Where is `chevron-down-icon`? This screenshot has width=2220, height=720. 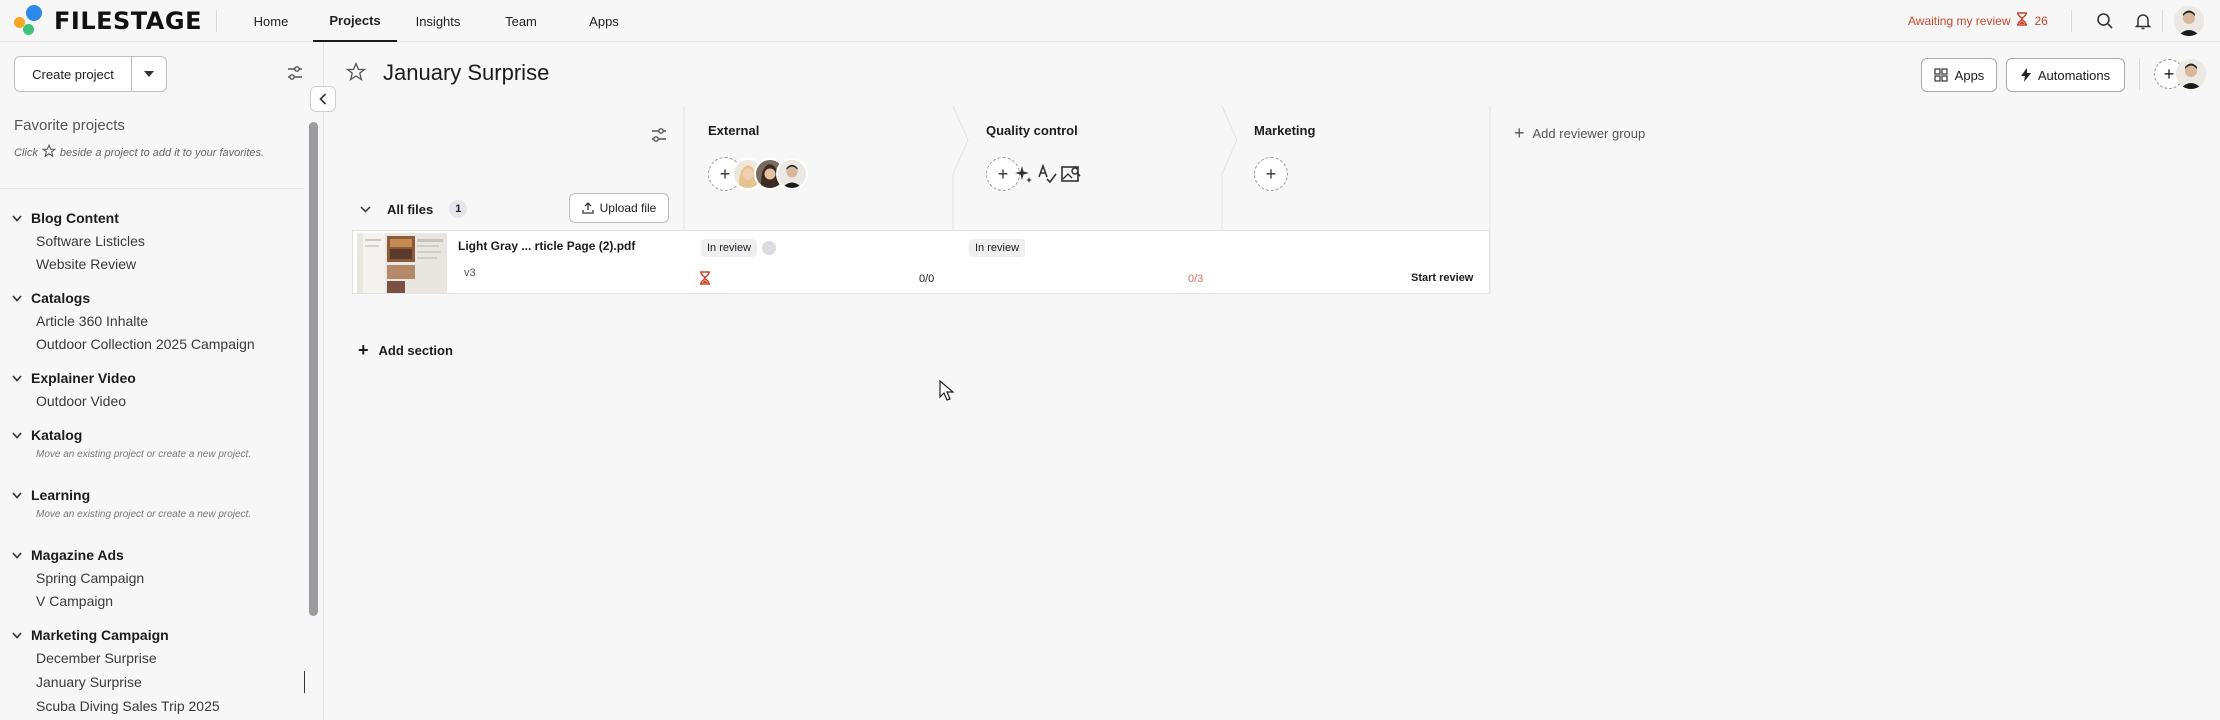 chevron-down-icon is located at coordinates (365, 209).